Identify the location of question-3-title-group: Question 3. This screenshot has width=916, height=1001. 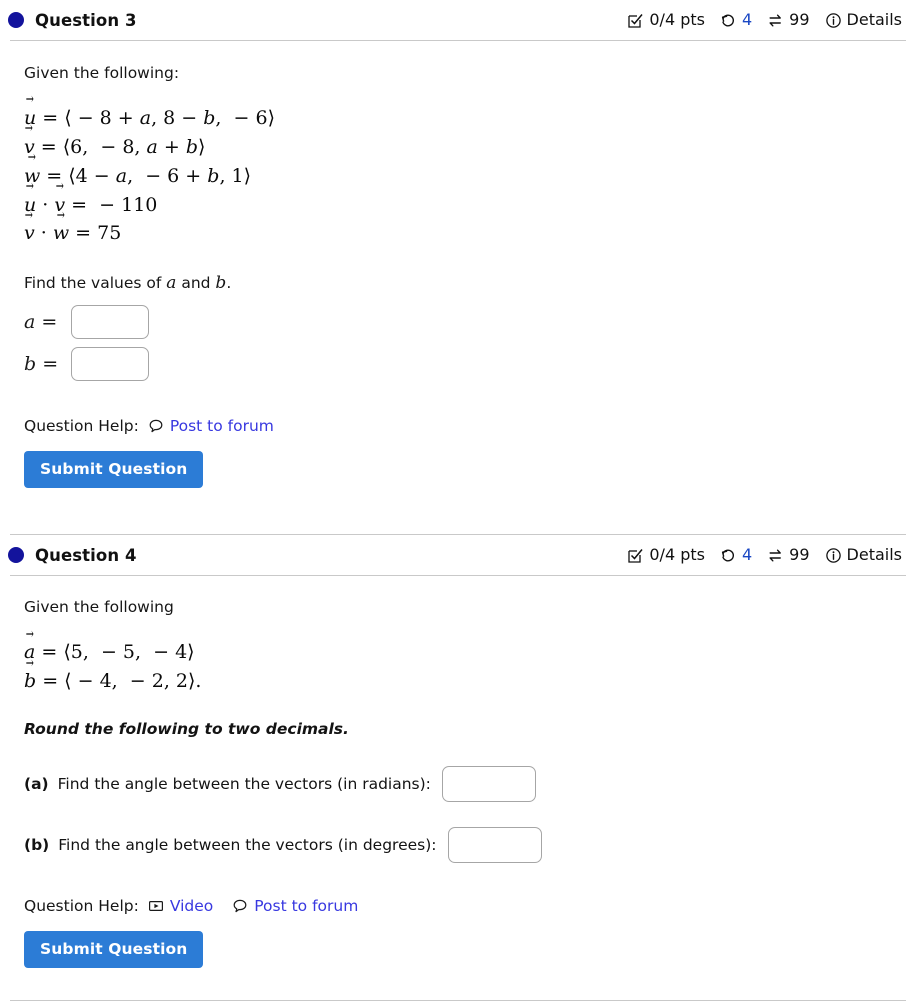
(72, 20).